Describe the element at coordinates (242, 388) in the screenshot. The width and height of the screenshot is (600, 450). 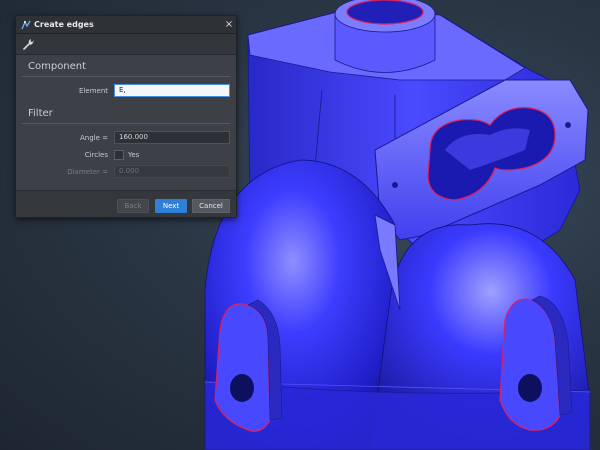
I see `lug-hole-left` at that location.